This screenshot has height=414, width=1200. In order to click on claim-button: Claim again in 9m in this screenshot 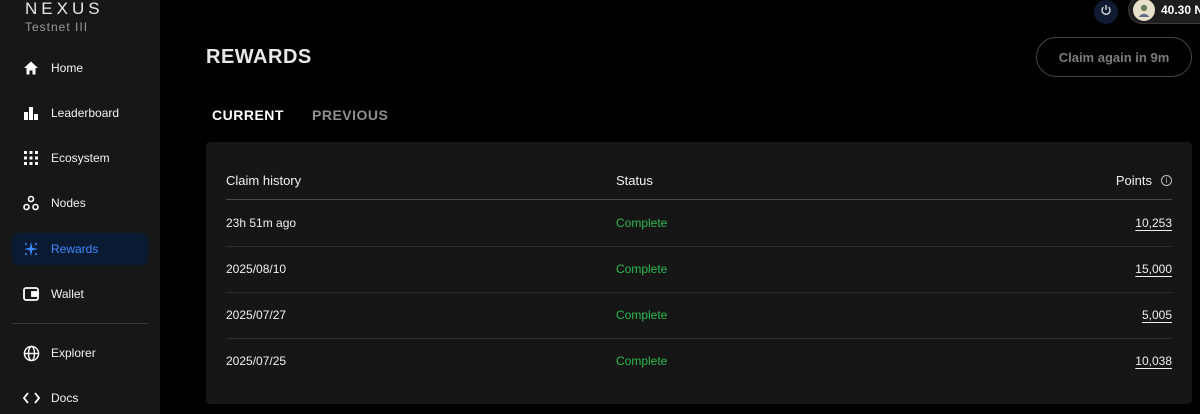, I will do `click(1114, 57)`.